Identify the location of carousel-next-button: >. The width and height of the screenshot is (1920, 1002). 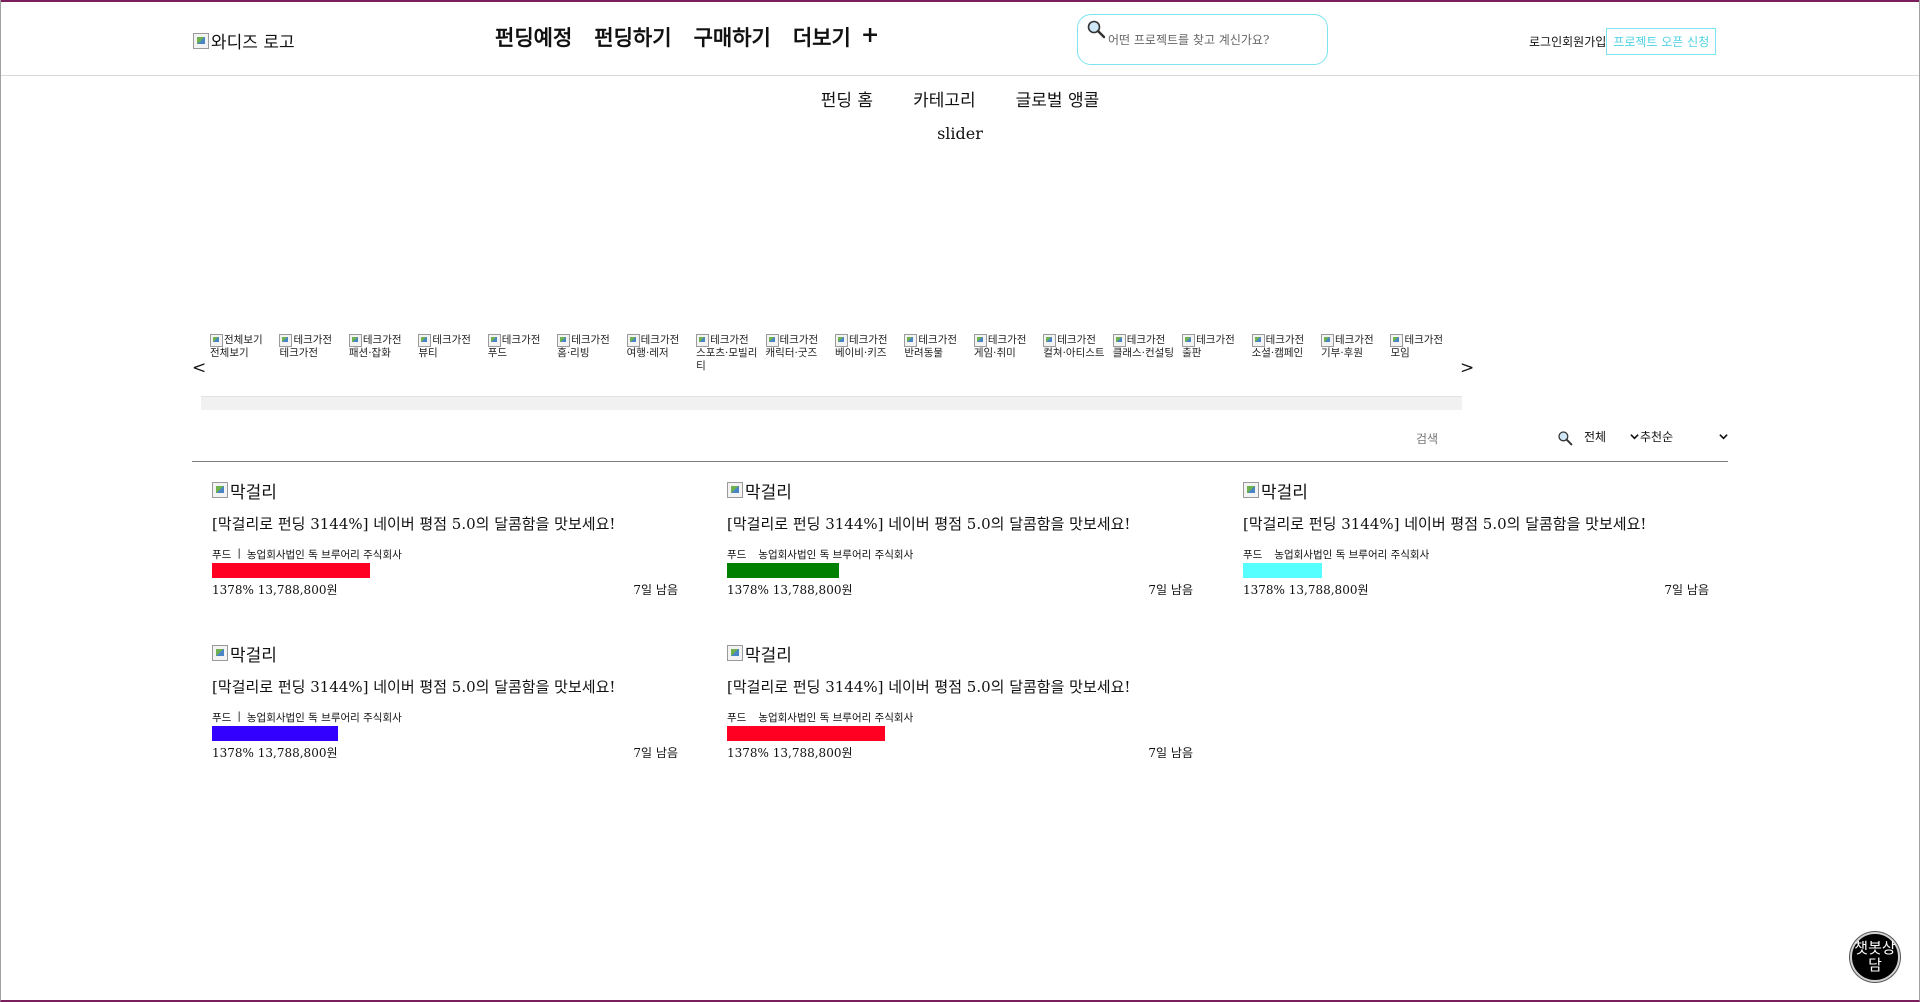
(1467, 368).